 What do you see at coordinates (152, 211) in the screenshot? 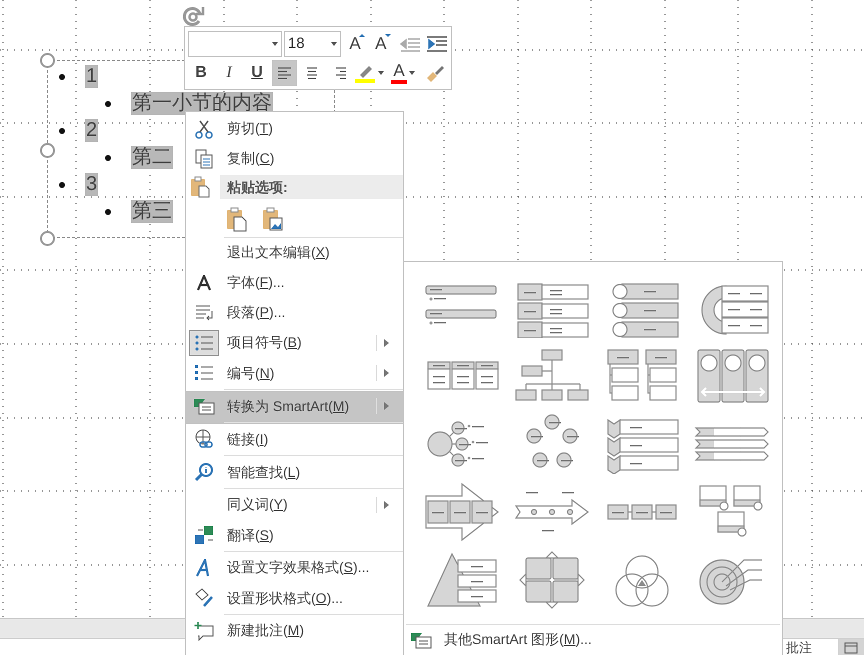
I see `list-item-text: 第三` at bounding box center [152, 211].